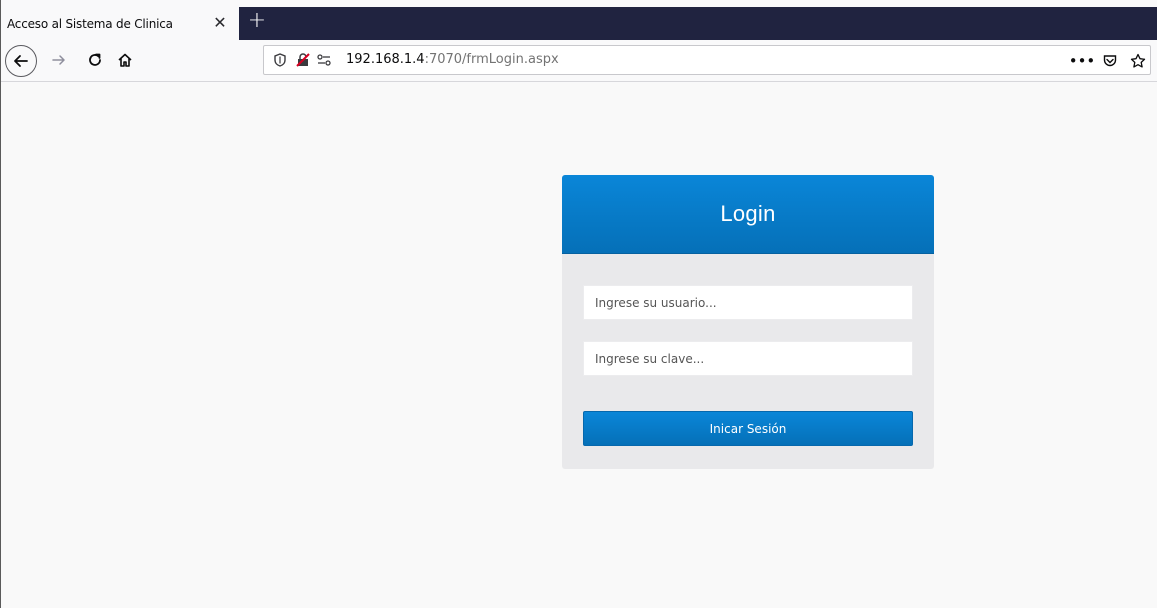 The width and height of the screenshot is (1157, 608). I want to click on navigation-bar: 192.168.1.4:7070/frmLogin.aspx •••, so click(579, 61).